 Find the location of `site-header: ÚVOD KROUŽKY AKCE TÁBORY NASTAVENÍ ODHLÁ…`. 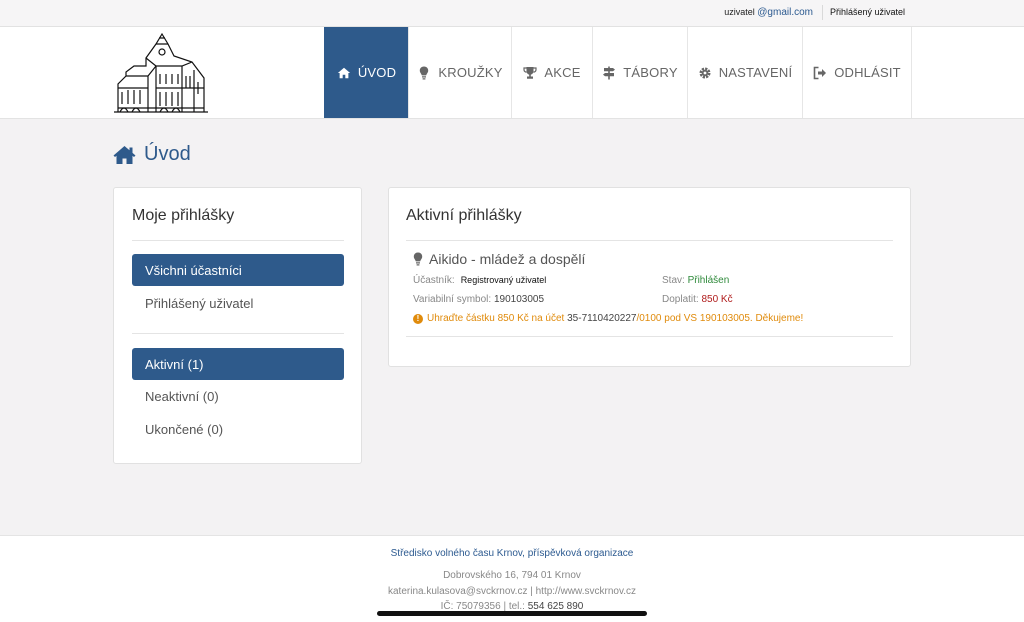

site-header: ÚVOD KROUŽKY AKCE TÁBORY NASTAVENÍ ODHLÁ… is located at coordinates (512, 73).